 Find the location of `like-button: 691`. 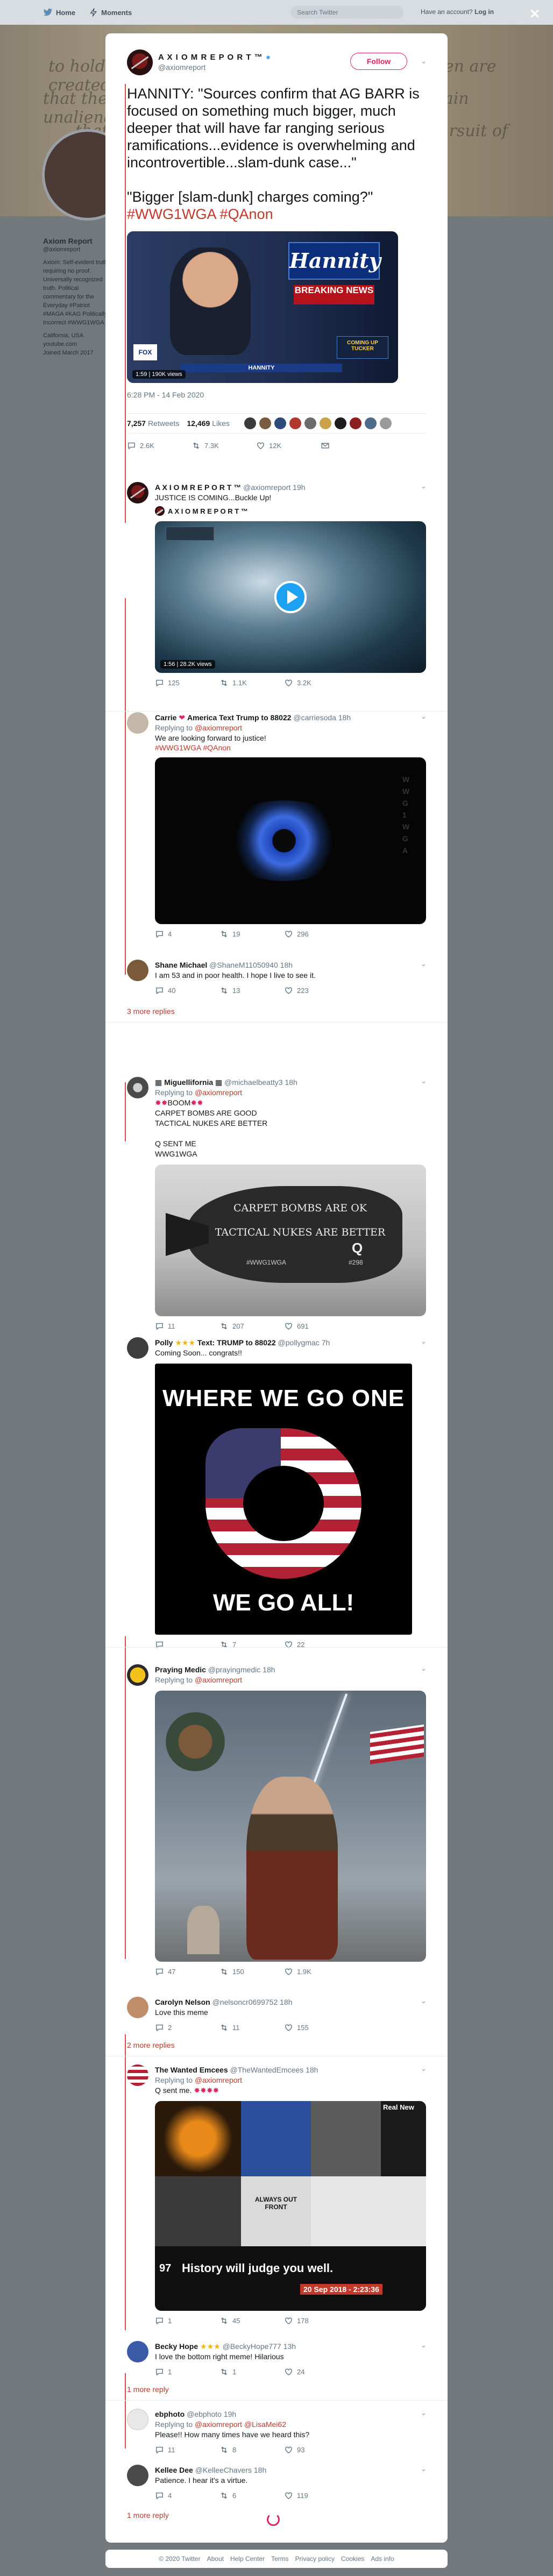

like-button: 691 is located at coordinates (316, 1326).